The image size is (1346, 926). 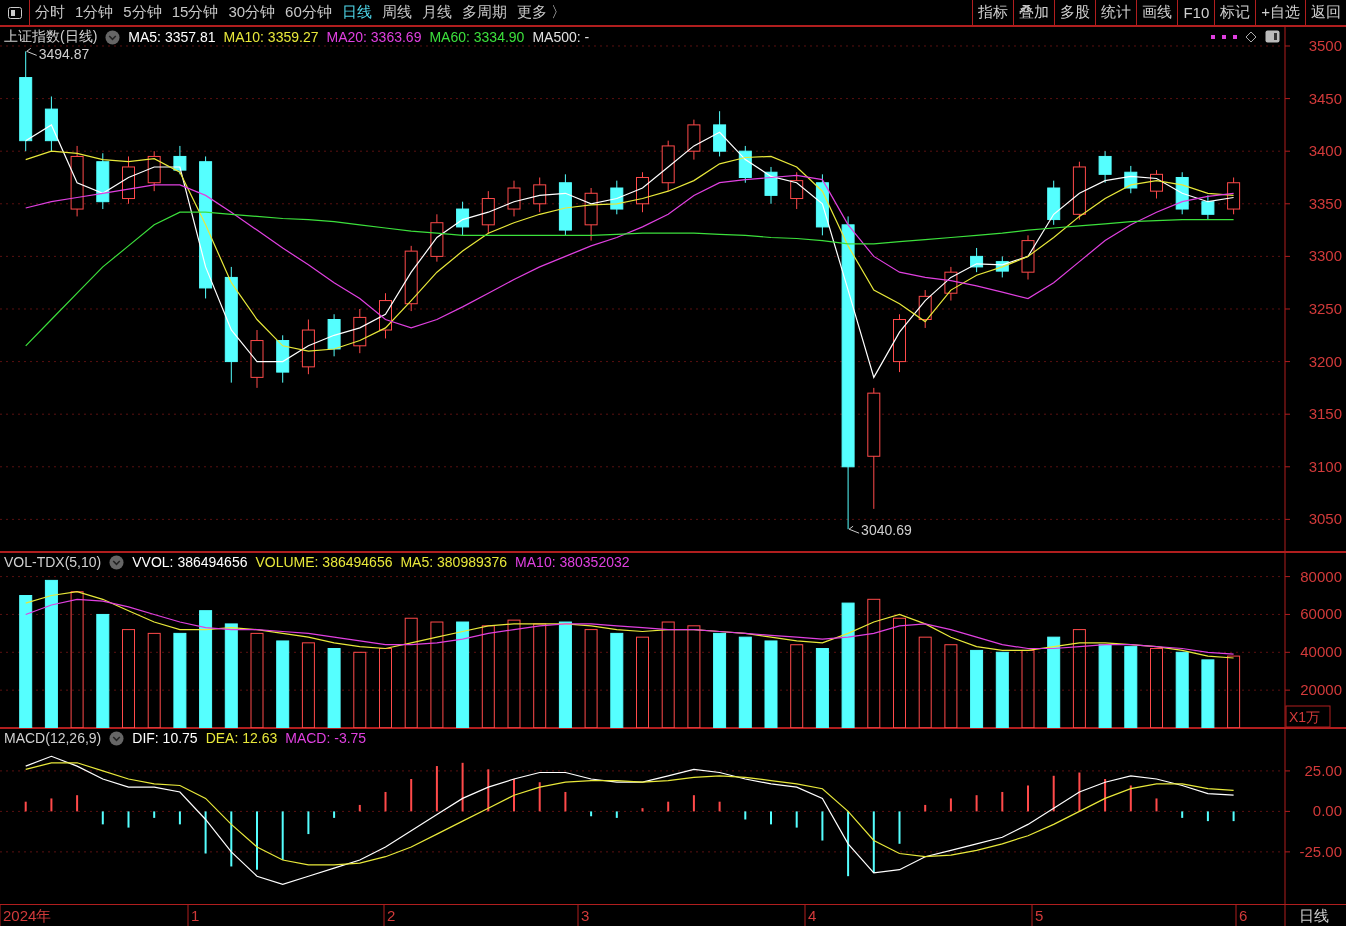 I want to click on panel-toggle-icon, so click(x=1272, y=36).